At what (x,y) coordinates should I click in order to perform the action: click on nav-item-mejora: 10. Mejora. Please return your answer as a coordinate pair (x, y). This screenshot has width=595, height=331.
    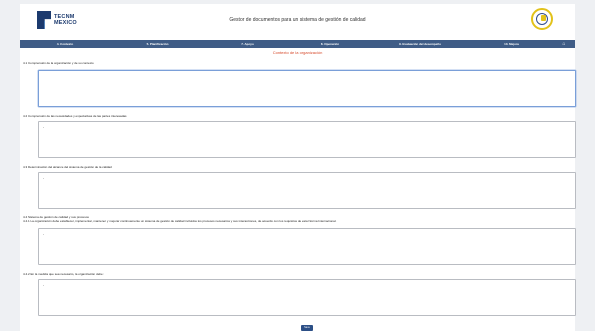
    Looking at the image, I should click on (511, 44).